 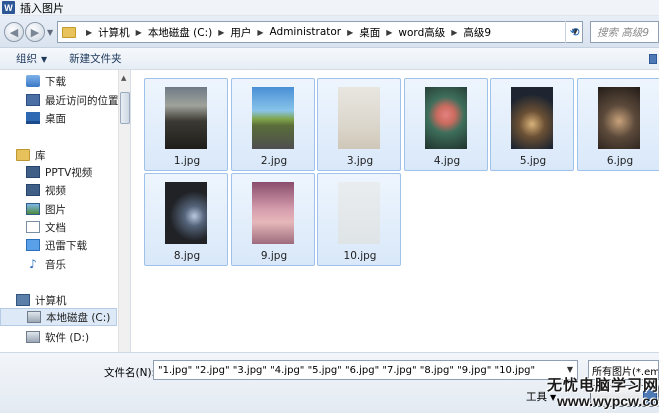 What do you see at coordinates (180, 32) in the screenshot?
I see `breadcrumb-item: 本地磁盘 (C:)` at bounding box center [180, 32].